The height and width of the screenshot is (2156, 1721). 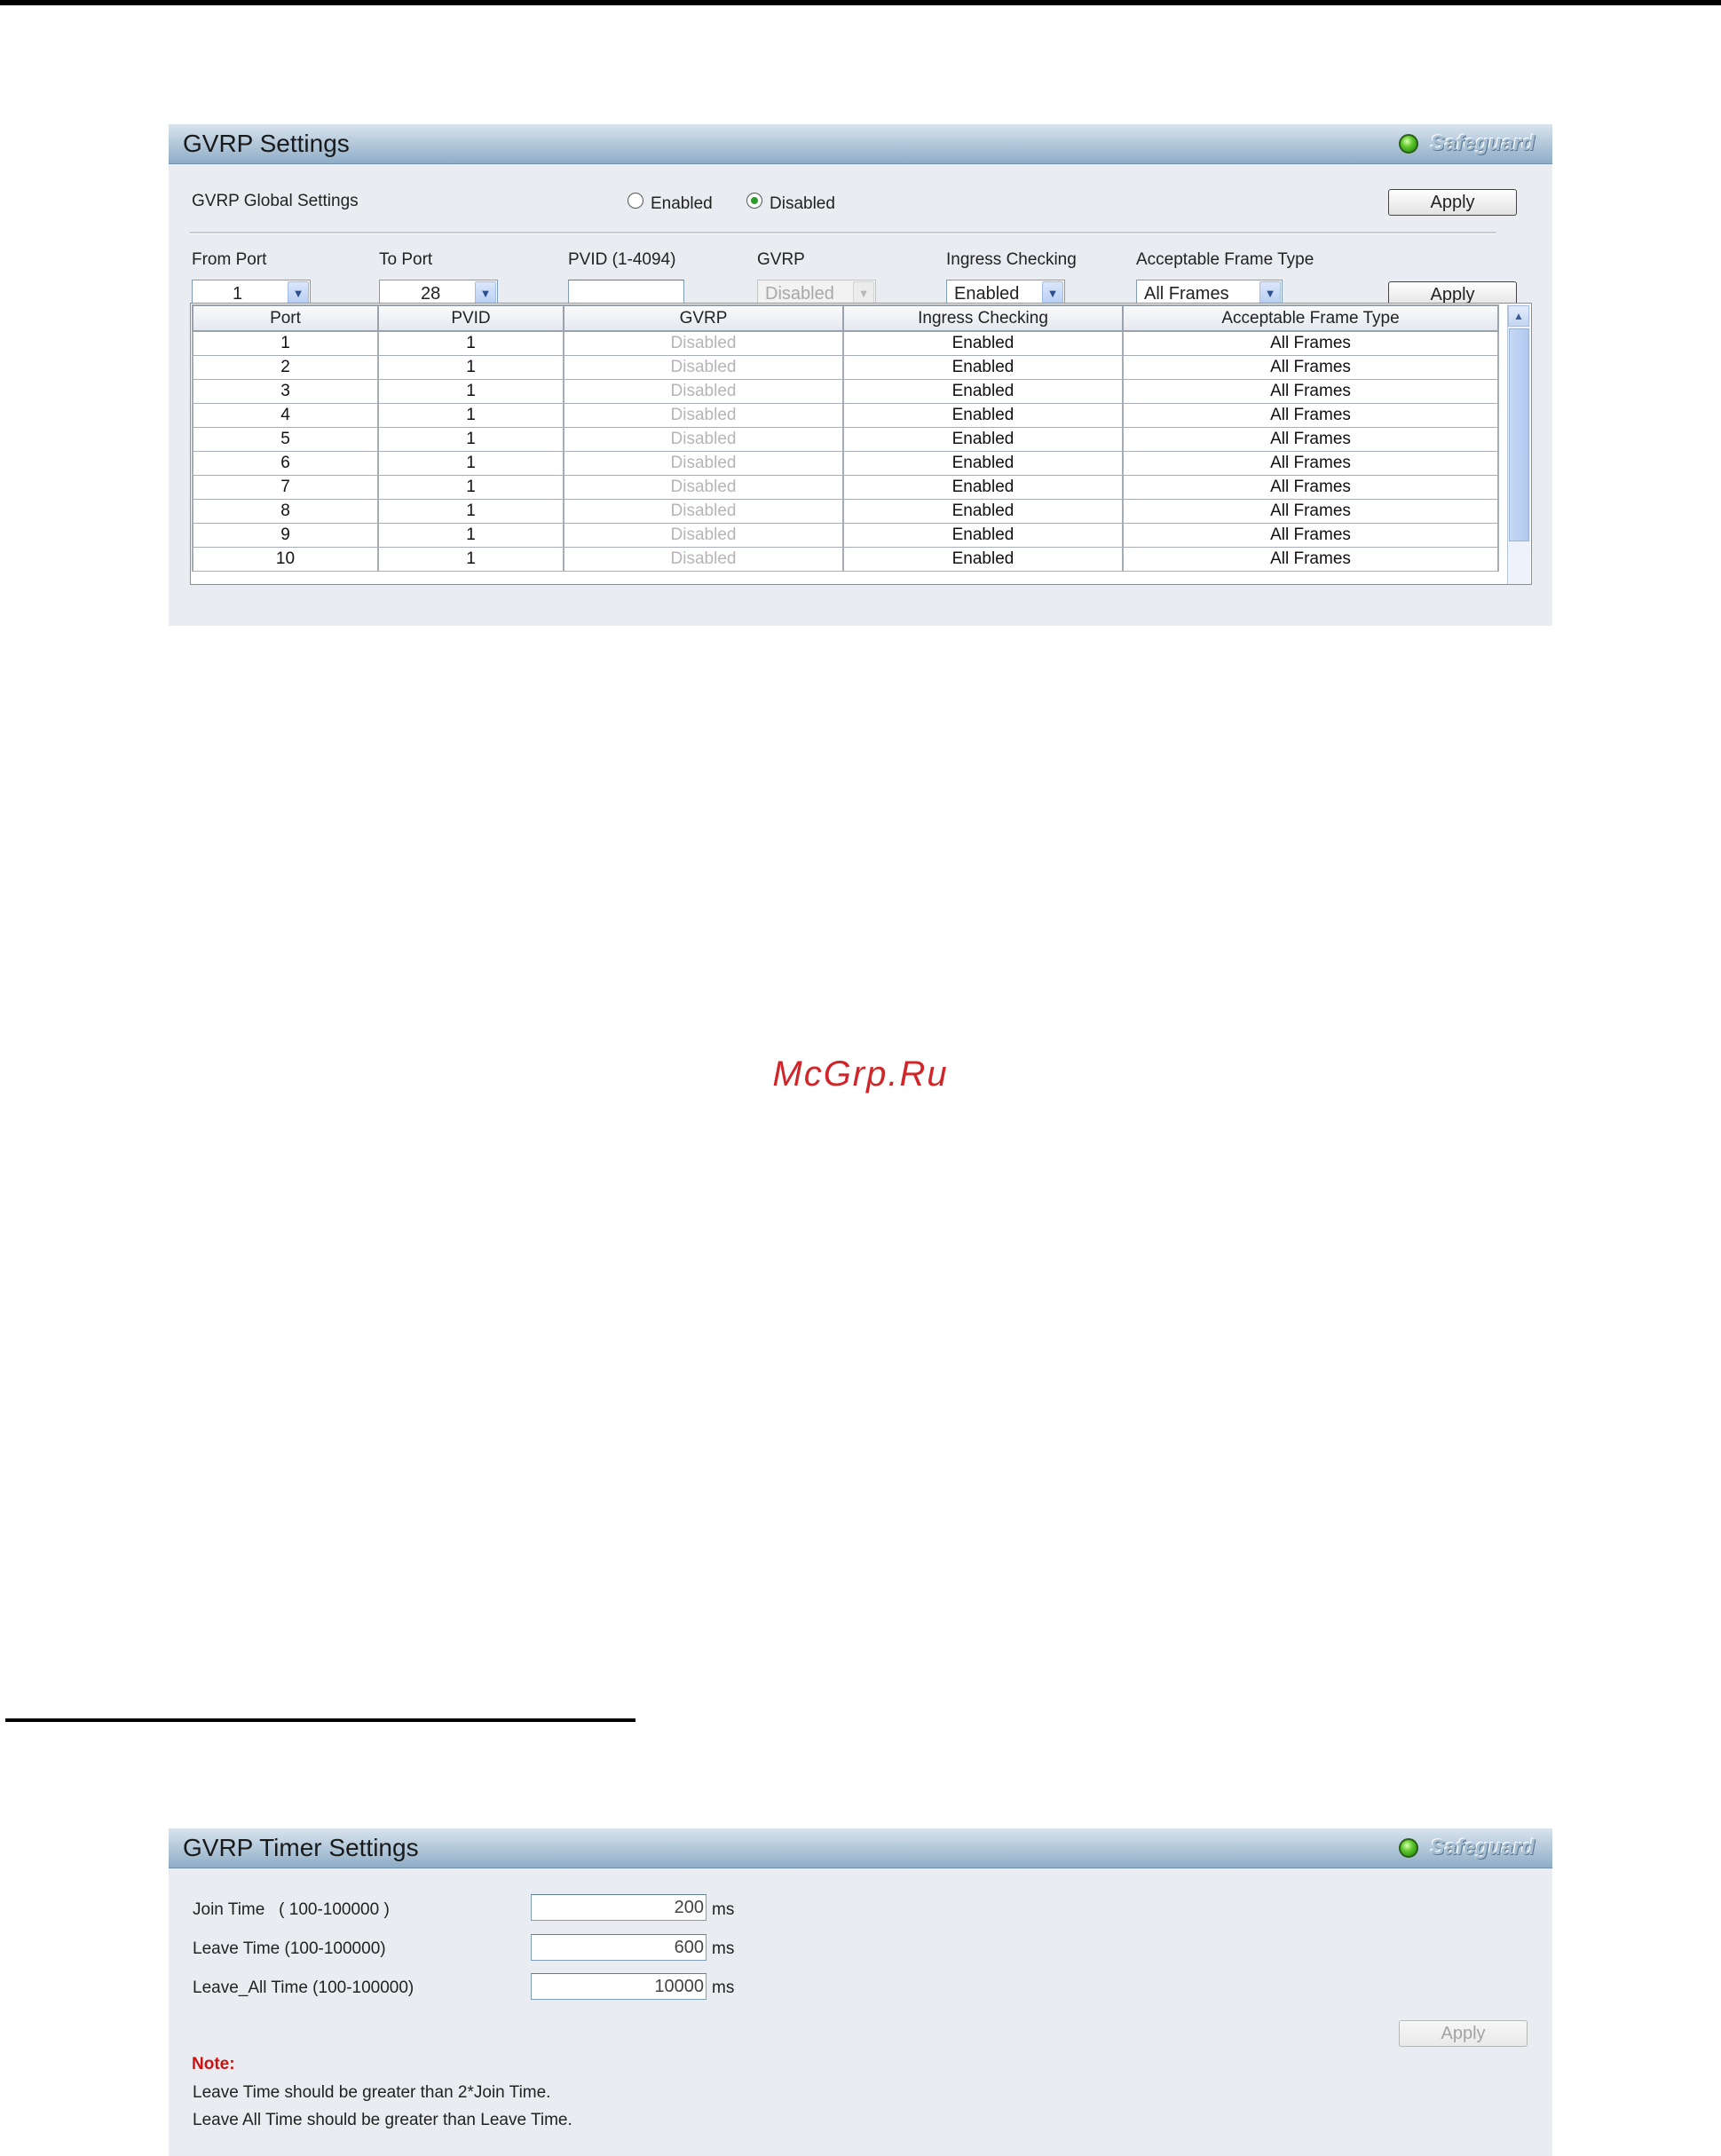 I want to click on table-row: 8 1 Disabled Enabled All Frames, so click(x=845, y=511).